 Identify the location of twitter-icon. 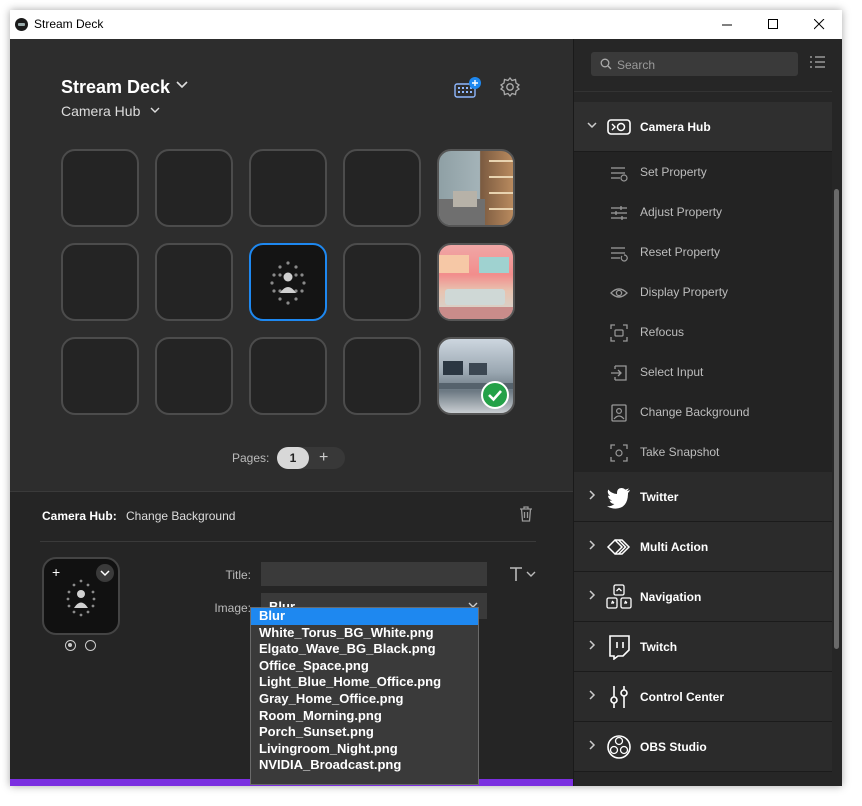
(619, 497).